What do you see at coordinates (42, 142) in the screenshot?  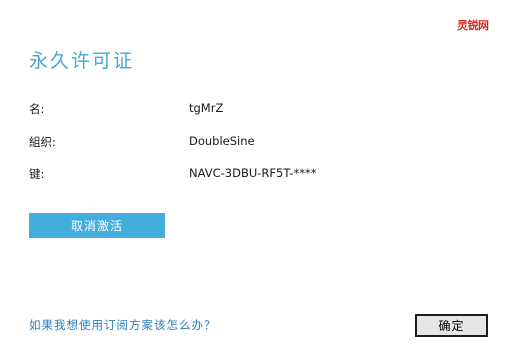 I see `organization-label: 組织:` at bounding box center [42, 142].